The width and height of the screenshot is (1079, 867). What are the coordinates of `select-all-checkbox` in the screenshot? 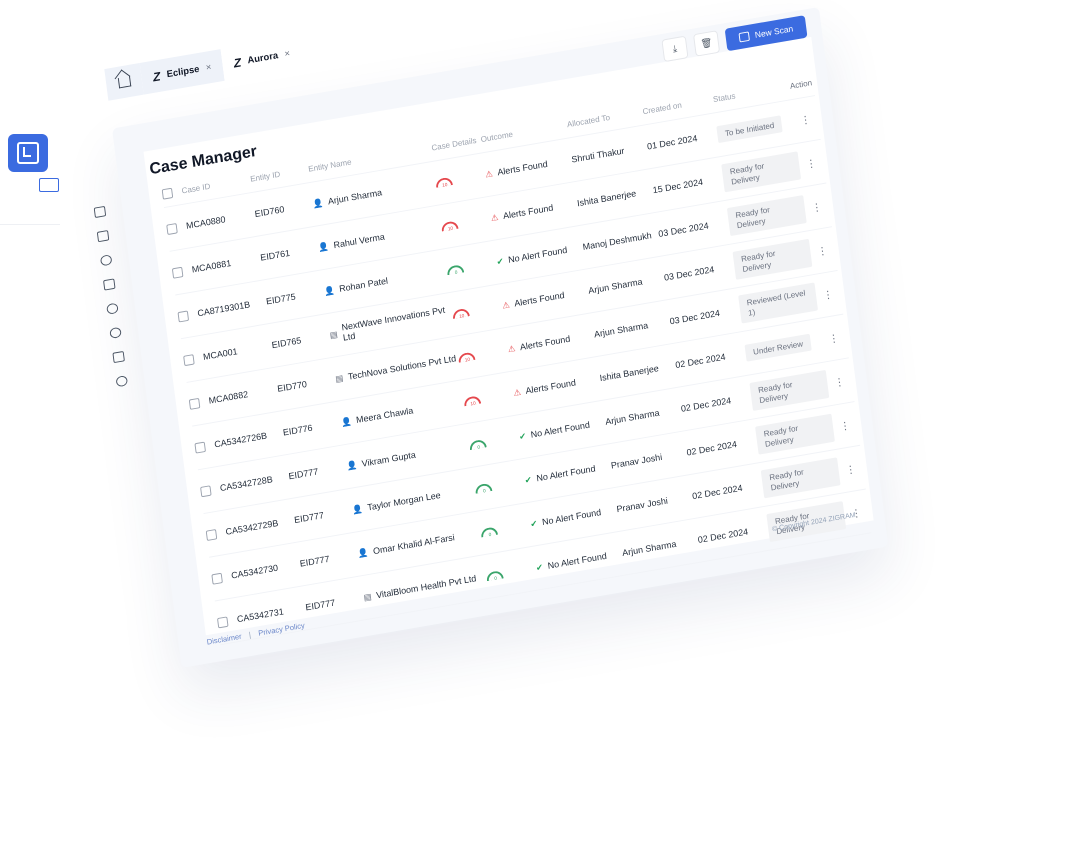 It's located at (167, 193).